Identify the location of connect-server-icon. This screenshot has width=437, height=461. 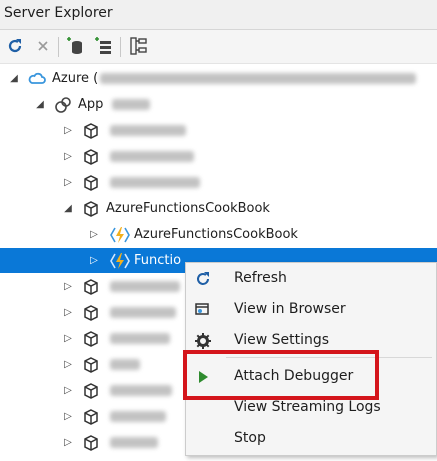
(103, 46).